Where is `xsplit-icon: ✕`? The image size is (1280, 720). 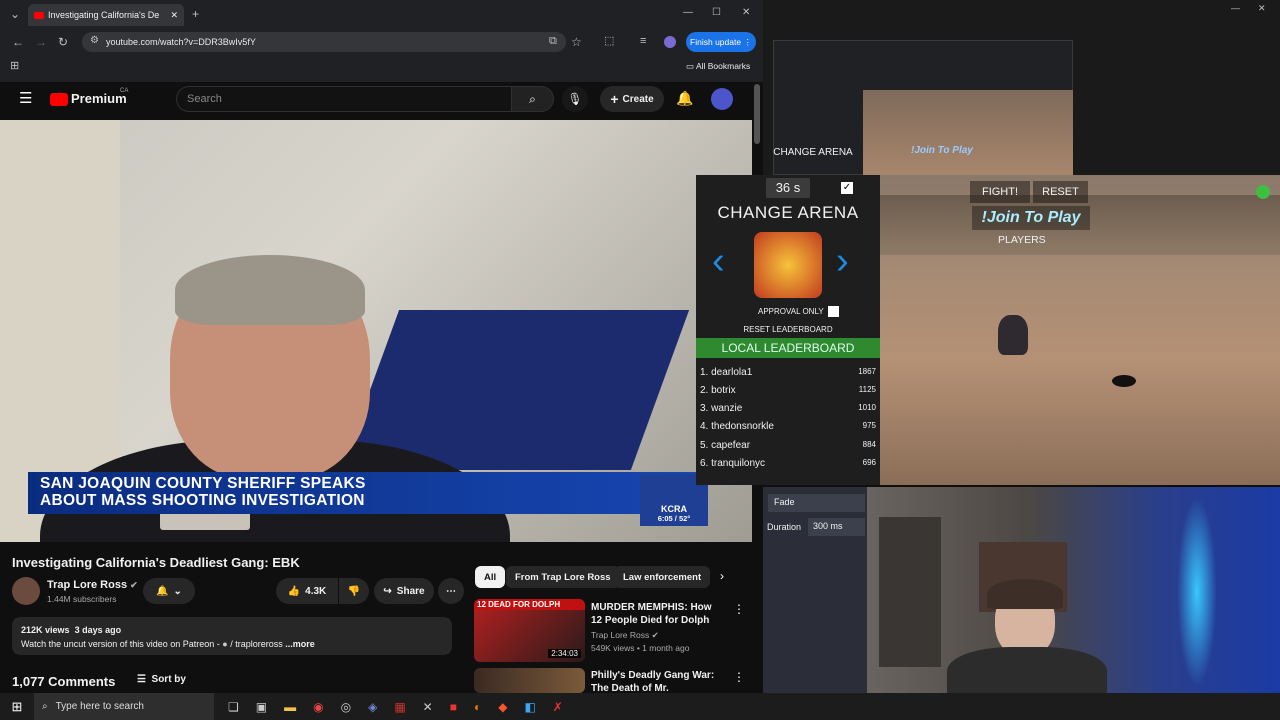
xsplit-icon: ✕ is located at coordinates (428, 707).